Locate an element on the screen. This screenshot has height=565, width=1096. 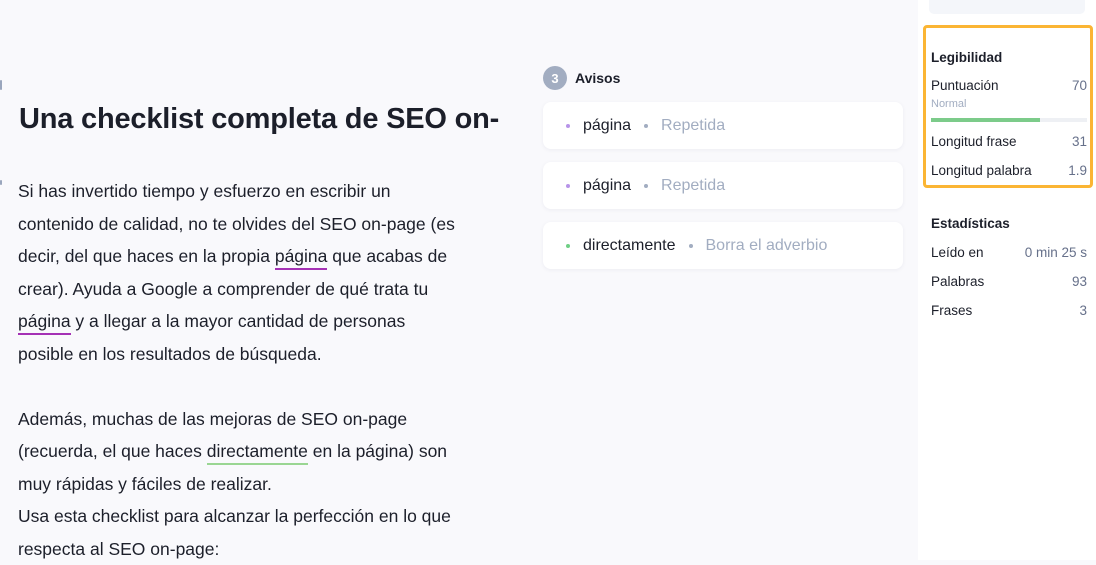
score-bar is located at coordinates (1009, 120).